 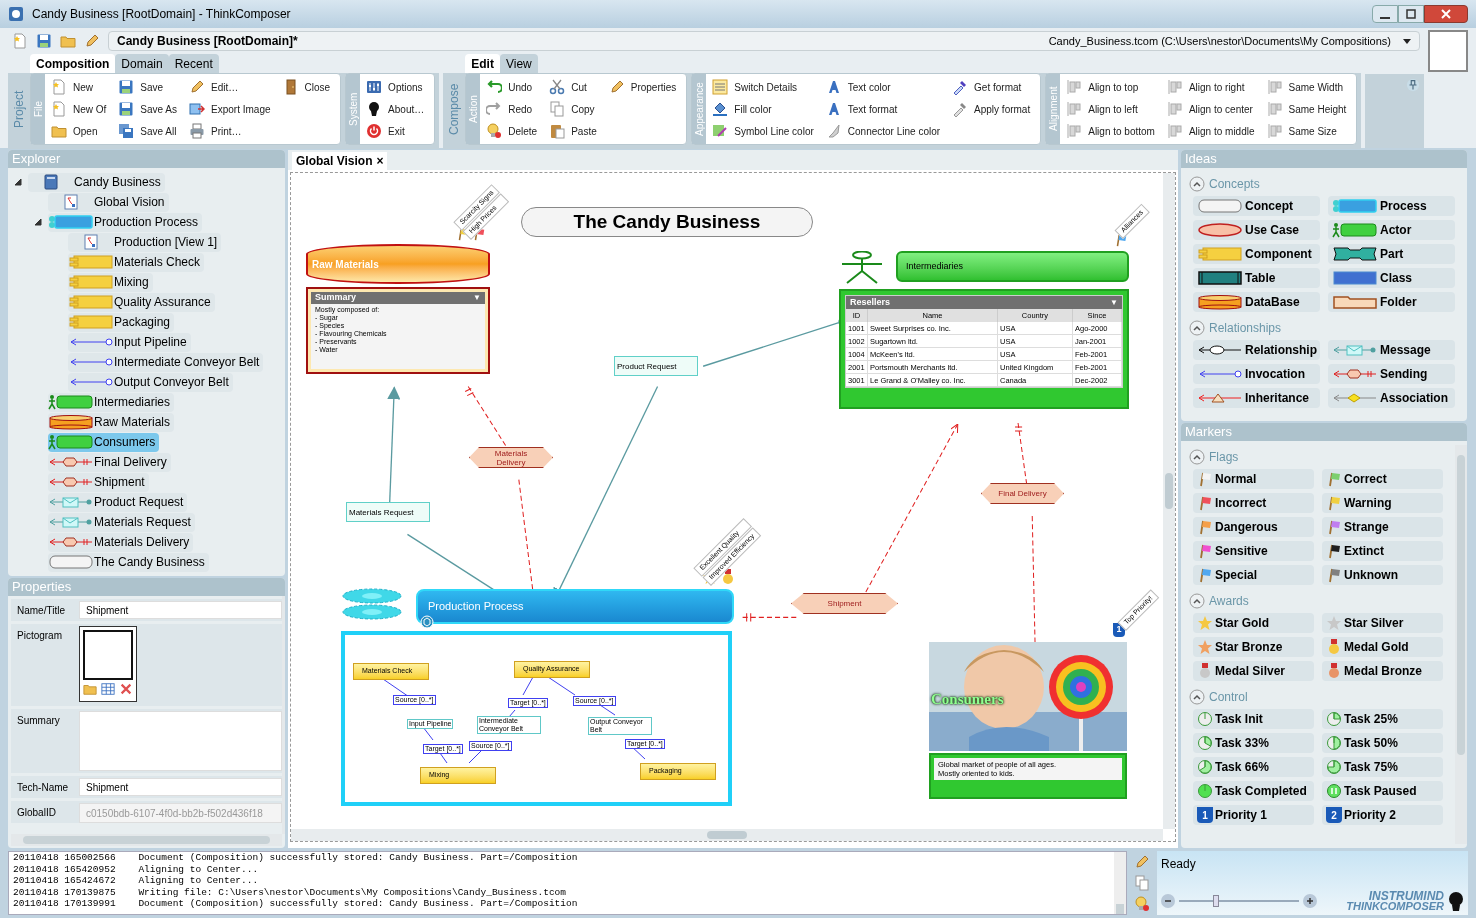 What do you see at coordinates (81, 109) in the screenshot?
I see `ribbon-command: New Of` at bounding box center [81, 109].